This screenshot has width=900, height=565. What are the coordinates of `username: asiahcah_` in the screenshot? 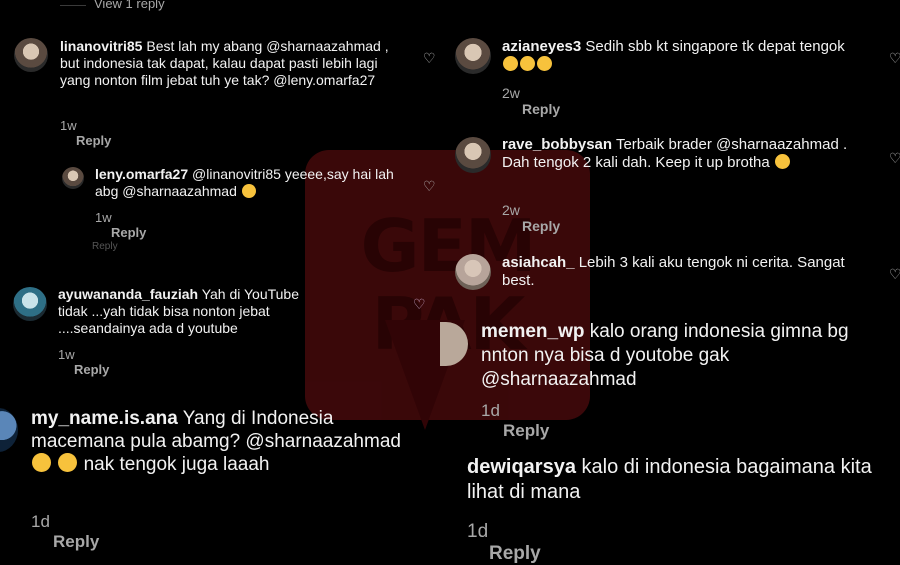 It's located at (538, 262).